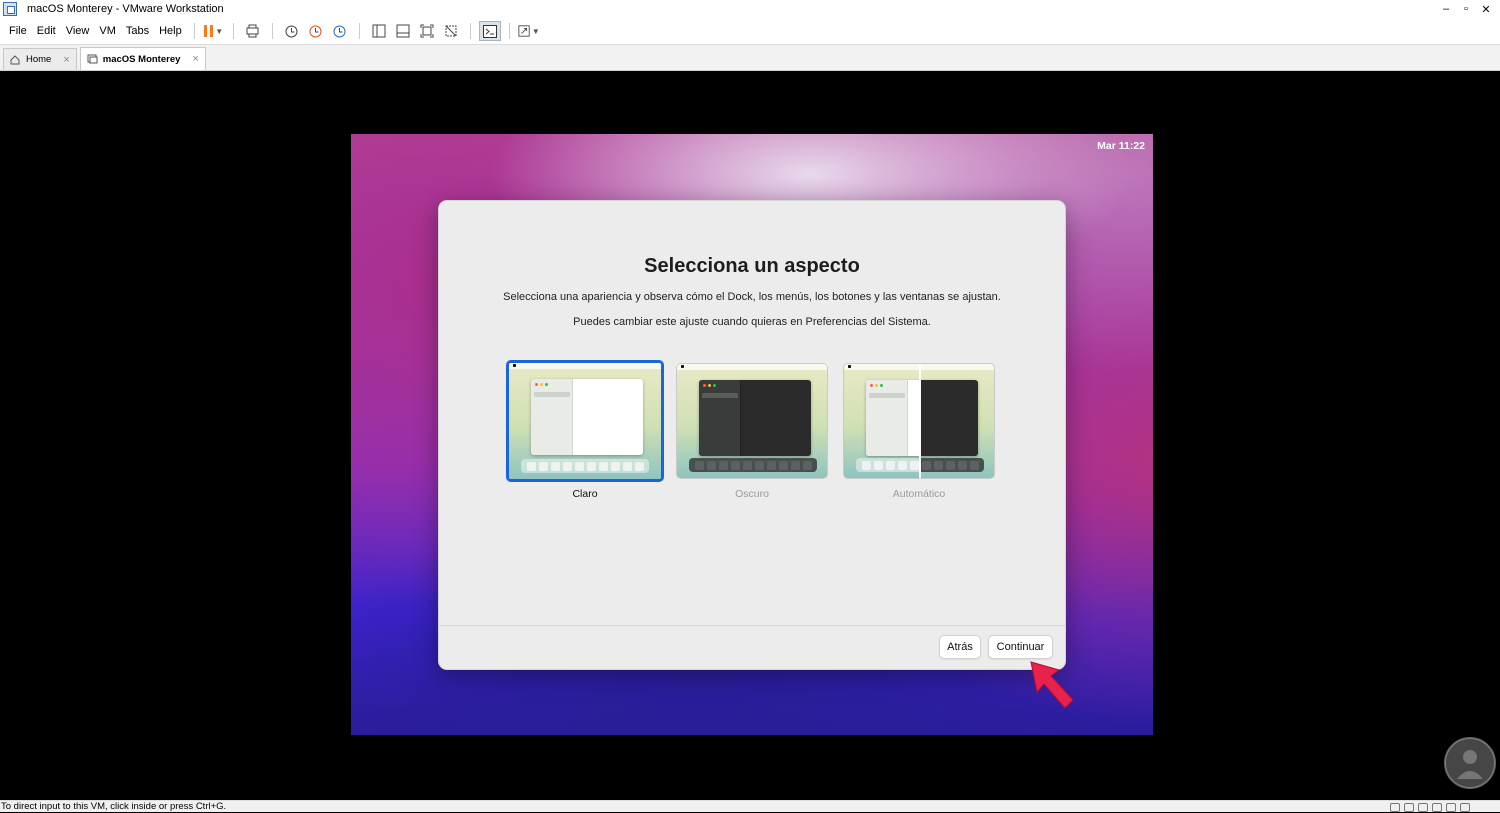 Image resolution: width=1500 pixels, height=813 pixels. Describe the element at coordinates (752, 494) in the screenshot. I see `option-label: Oscuro` at that location.